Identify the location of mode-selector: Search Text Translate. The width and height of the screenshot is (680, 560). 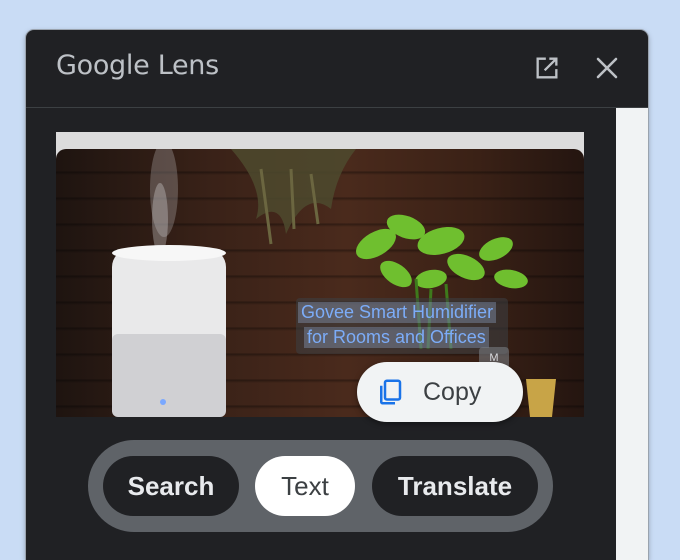
(320, 486).